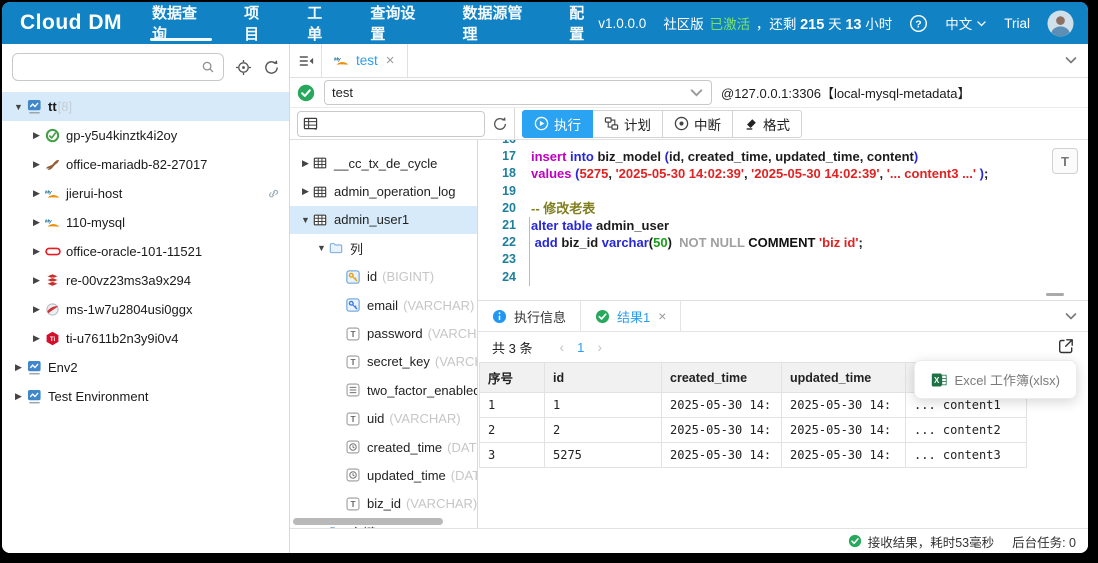 This screenshot has height=563, width=1098. What do you see at coordinates (145, 280) in the screenshot?
I see `sidebar-item-6: ▶ re-00vz23ms3a9x294` at bounding box center [145, 280].